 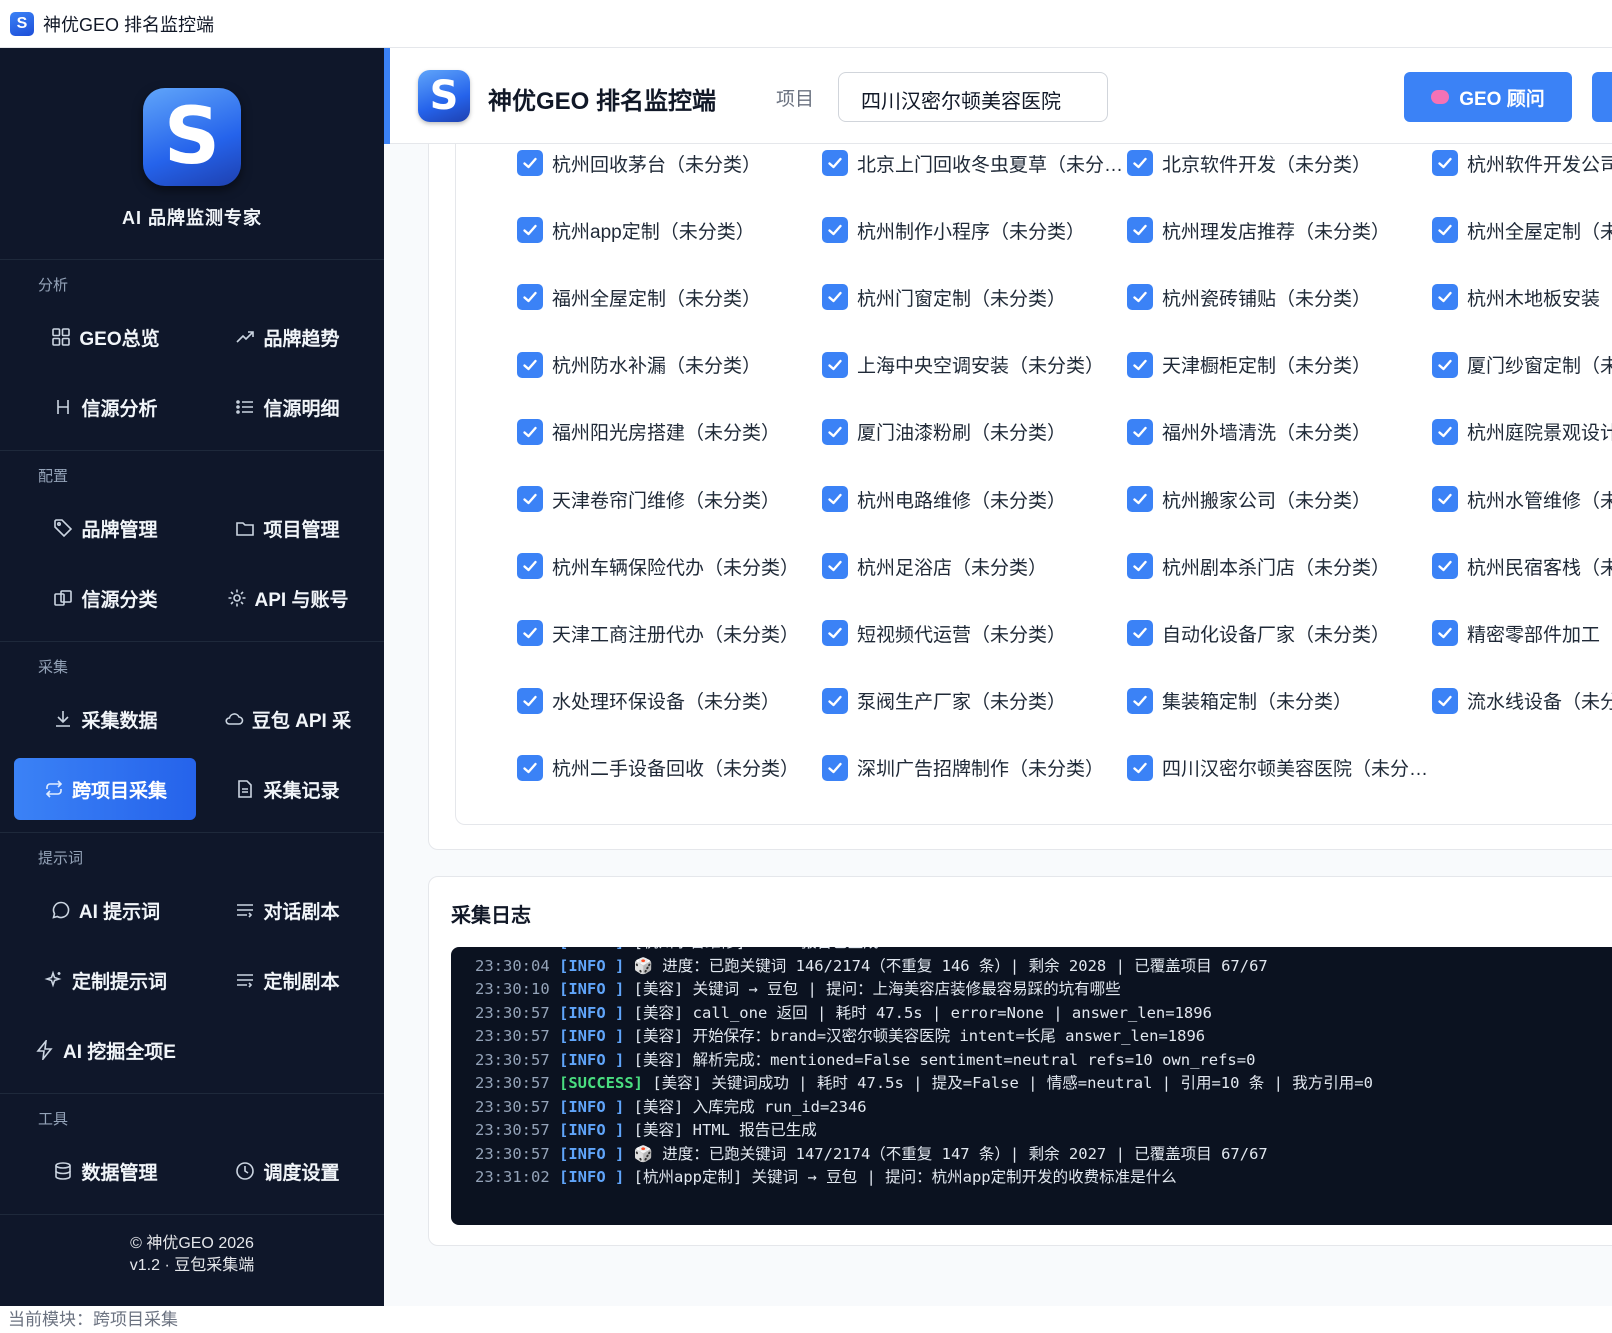 What do you see at coordinates (639, 365) in the screenshot?
I see `keyword-checkbox: 杭州防水补漏（未分类）` at bounding box center [639, 365].